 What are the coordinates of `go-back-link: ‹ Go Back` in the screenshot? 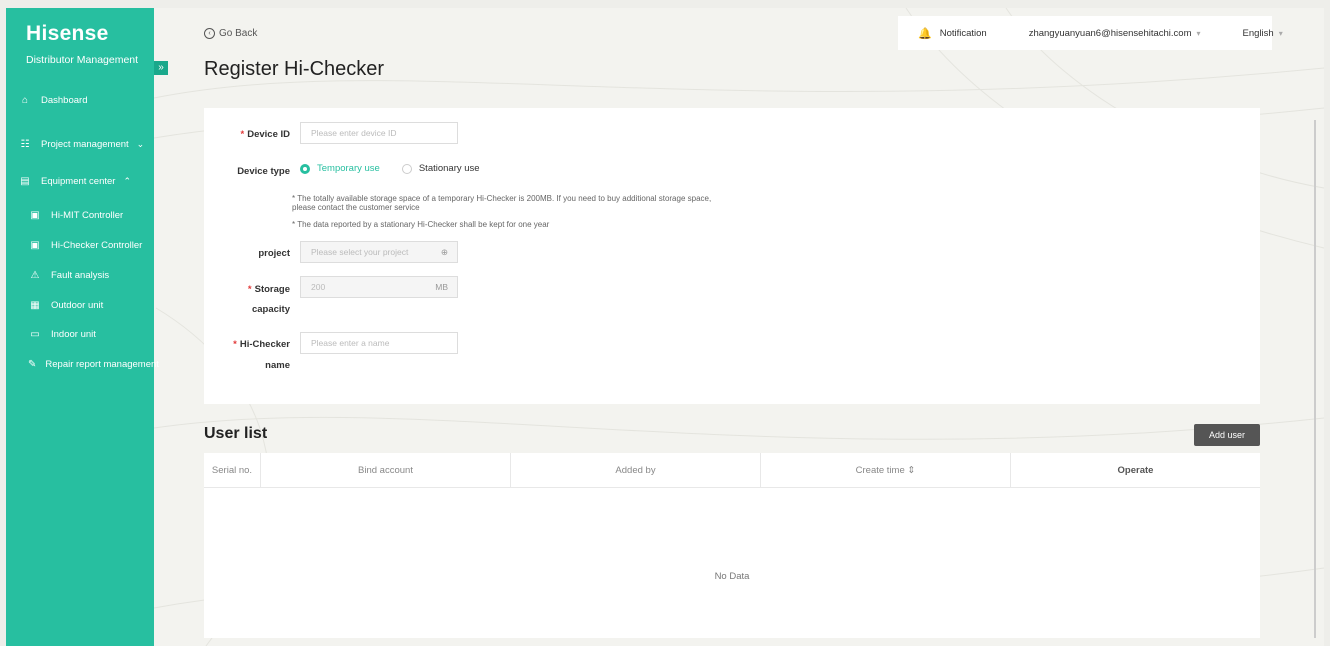 It's located at (230, 33).